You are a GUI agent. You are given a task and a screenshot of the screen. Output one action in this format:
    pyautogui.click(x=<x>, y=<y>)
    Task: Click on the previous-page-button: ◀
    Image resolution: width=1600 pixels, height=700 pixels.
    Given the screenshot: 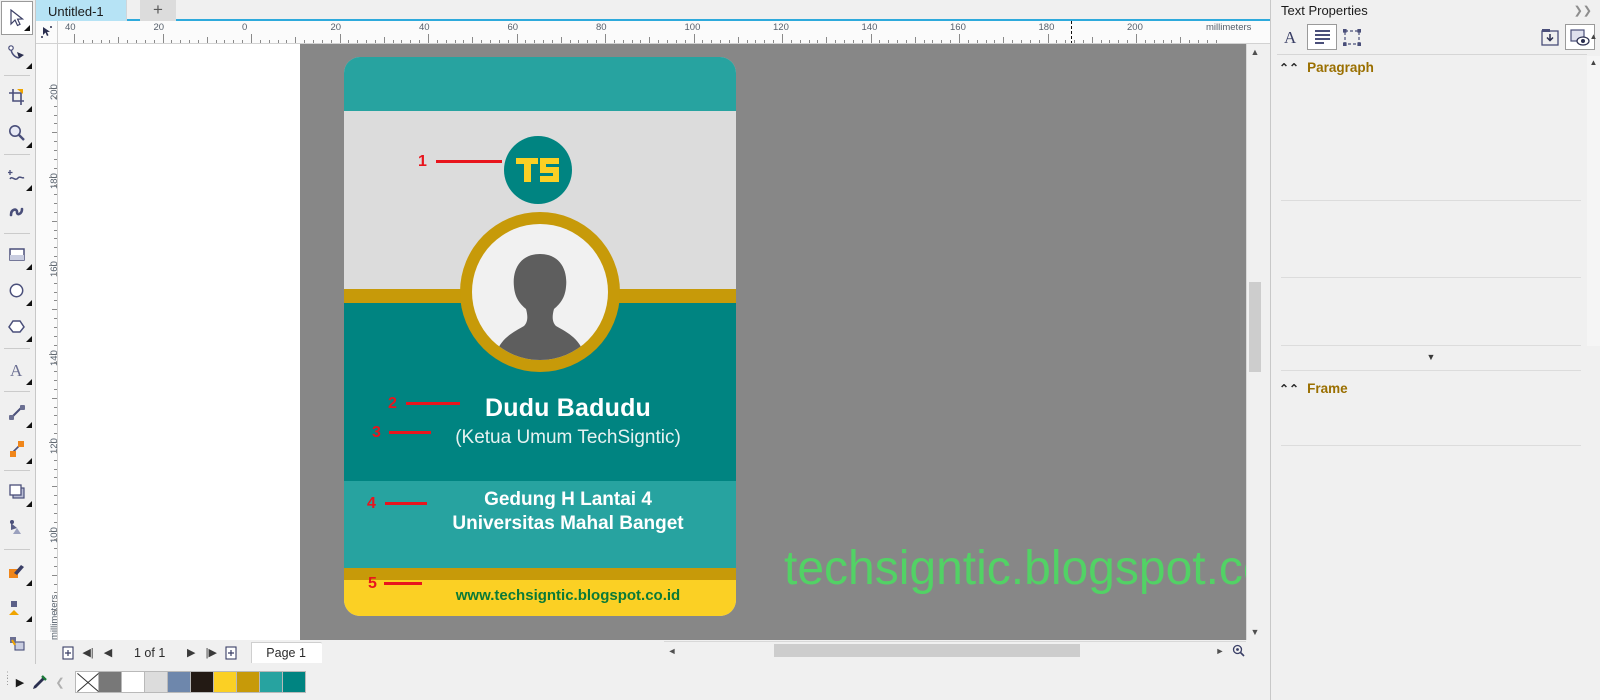 What is the action you would take?
    pyautogui.click(x=108, y=652)
    